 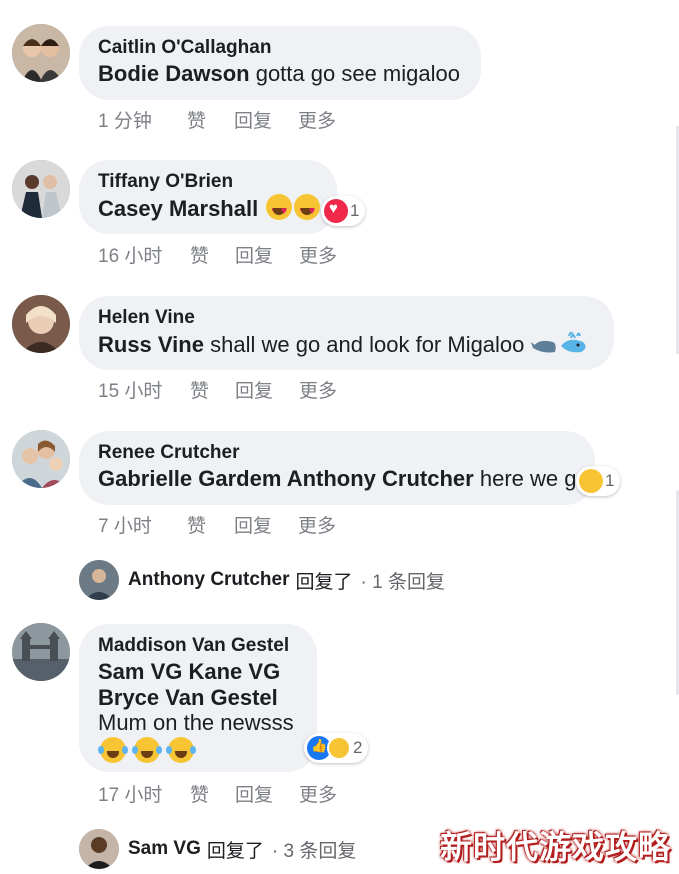 What do you see at coordinates (164, 849) in the screenshot?
I see `reply-author: Sam VG` at bounding box center [164, 849].